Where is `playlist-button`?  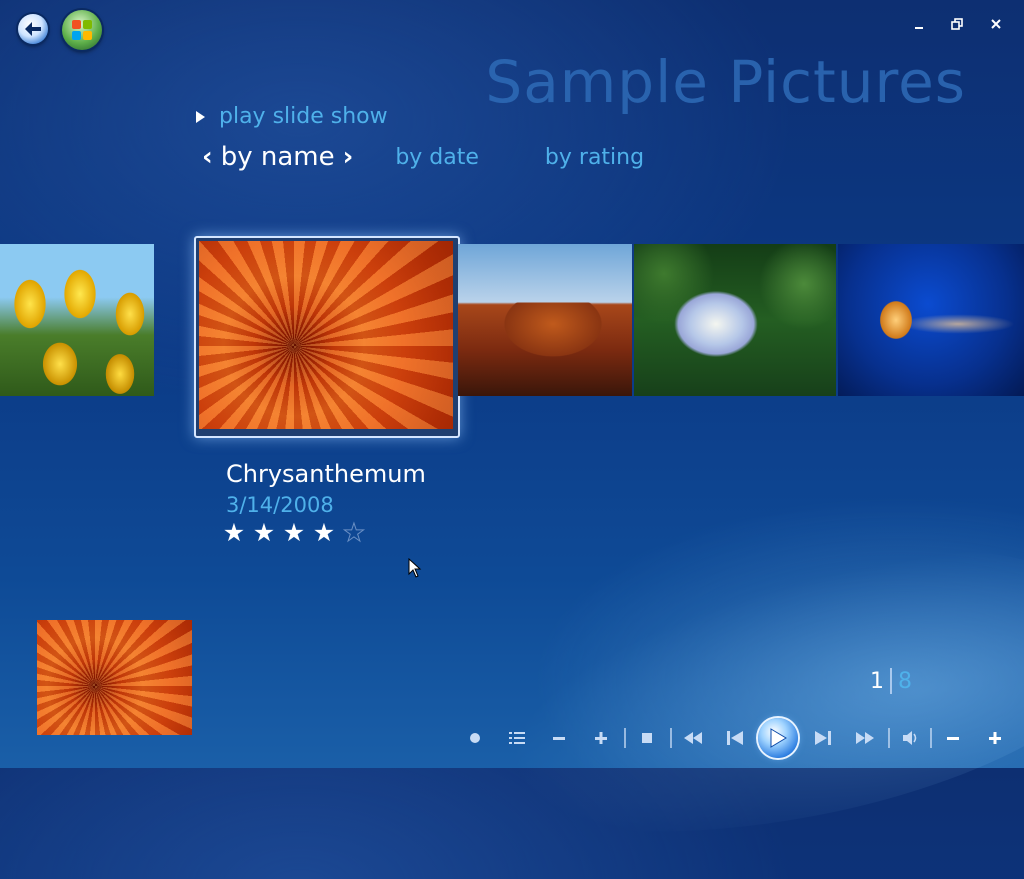
playlist-button is located at coordinates (517, 738).